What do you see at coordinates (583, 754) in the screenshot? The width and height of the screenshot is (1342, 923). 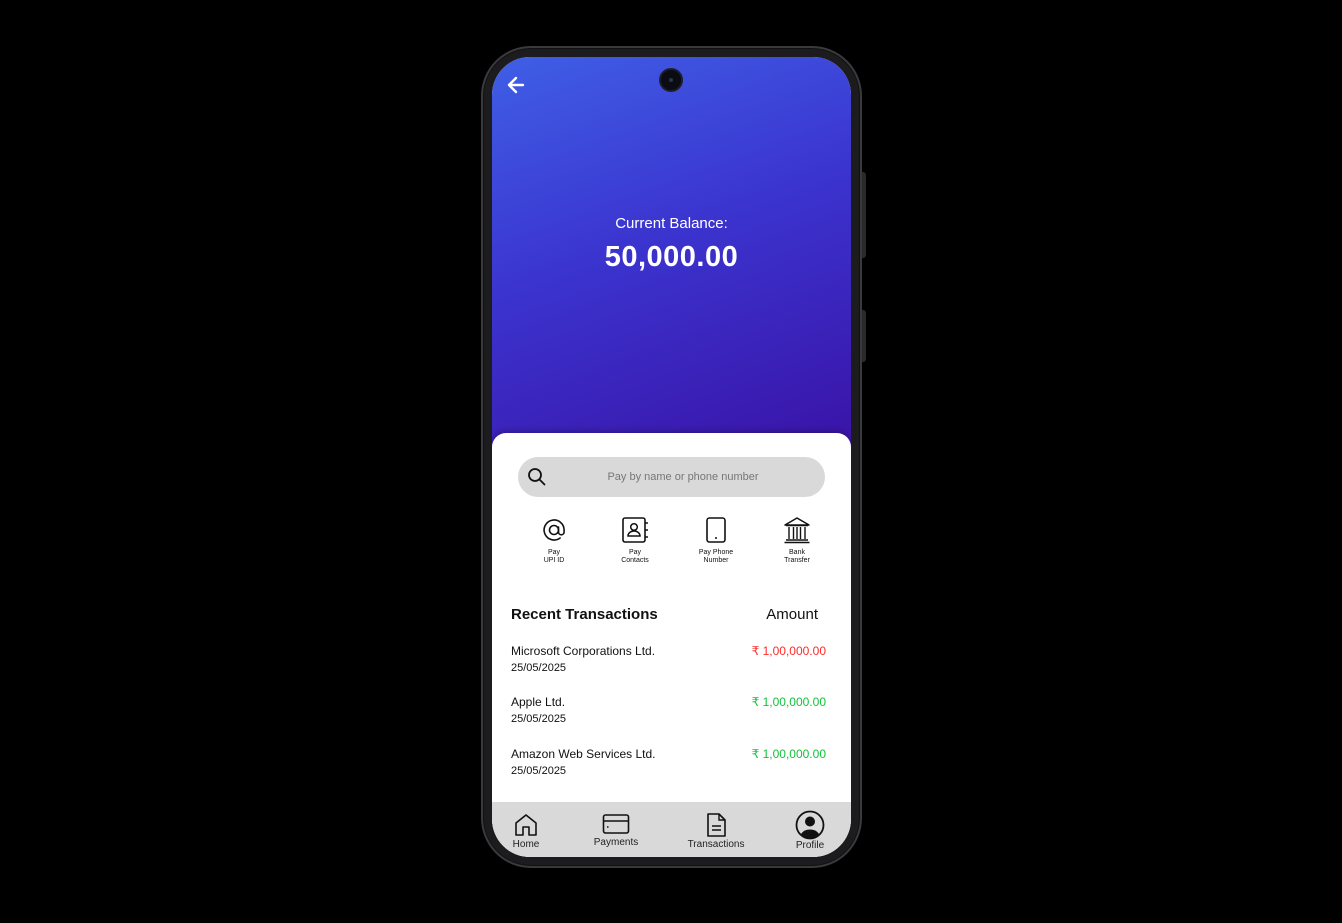 I see `transaction-name: Amazon Web Services Ltd.` at bounding box center [583, 754].